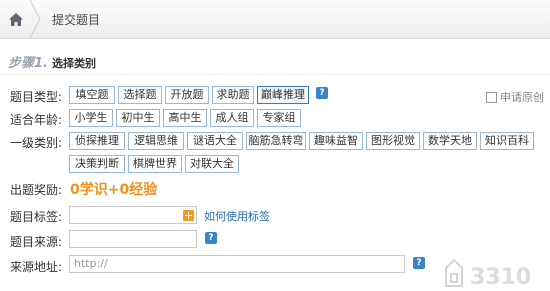 This screenshot has width=550, height=291. Describe the element at coordinates (133, 239) in the screenshot. I see `source-input` at that location.